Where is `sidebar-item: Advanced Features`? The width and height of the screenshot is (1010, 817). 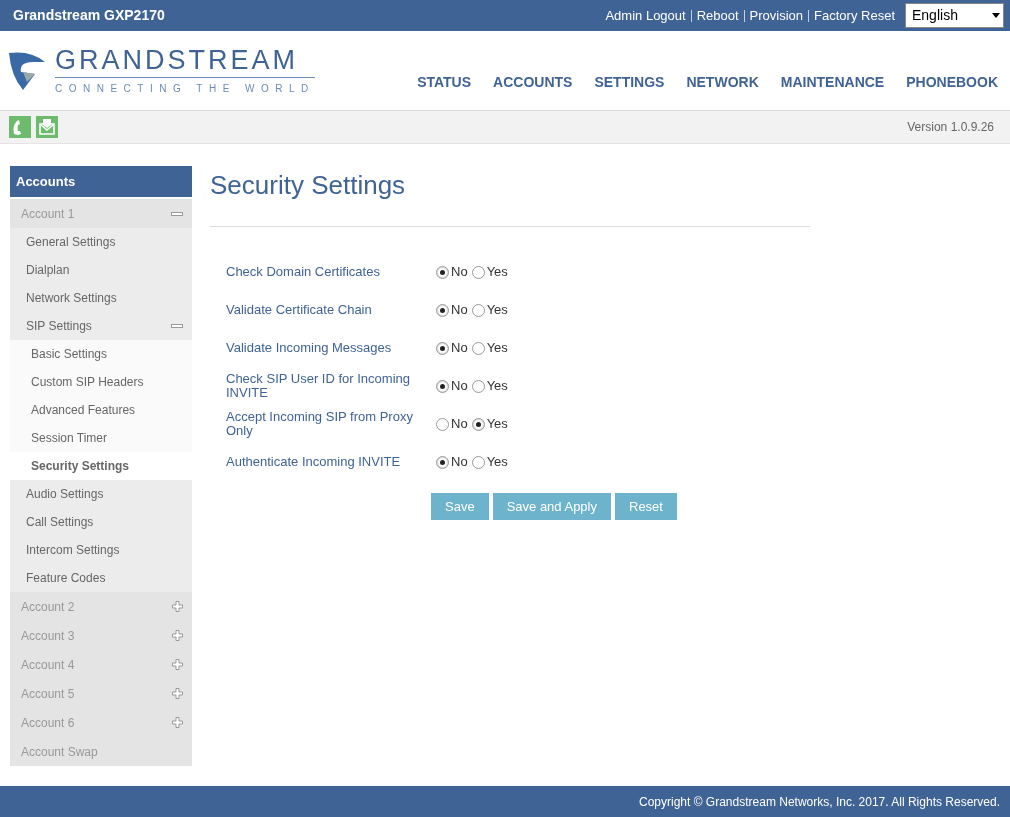
sidebar-item: Advanced Features is located at coordinates (101, 410).